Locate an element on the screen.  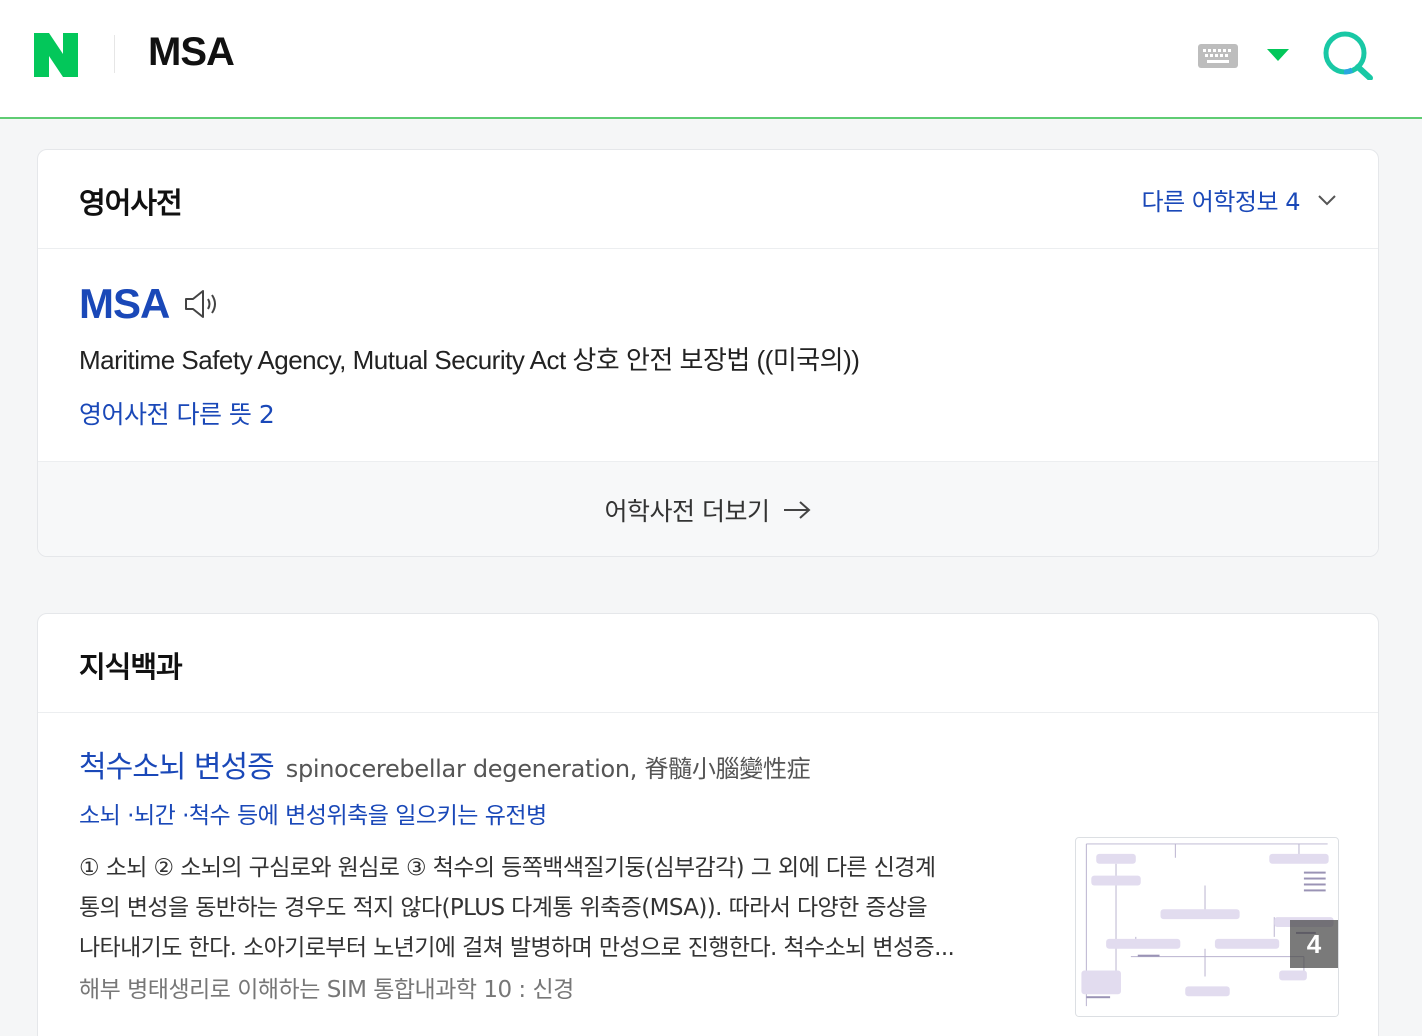
image-count-badge: 4 is located at coordinates (1314, 944).